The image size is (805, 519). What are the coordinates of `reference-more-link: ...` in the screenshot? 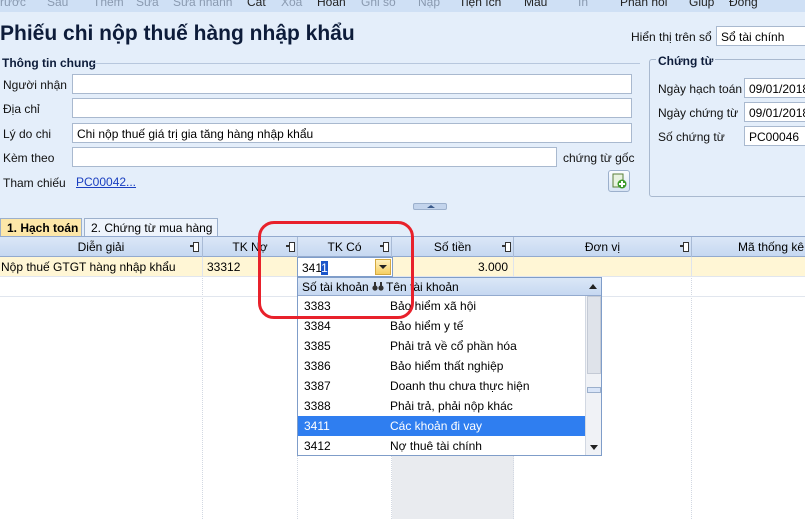 It's located at (131, 182).